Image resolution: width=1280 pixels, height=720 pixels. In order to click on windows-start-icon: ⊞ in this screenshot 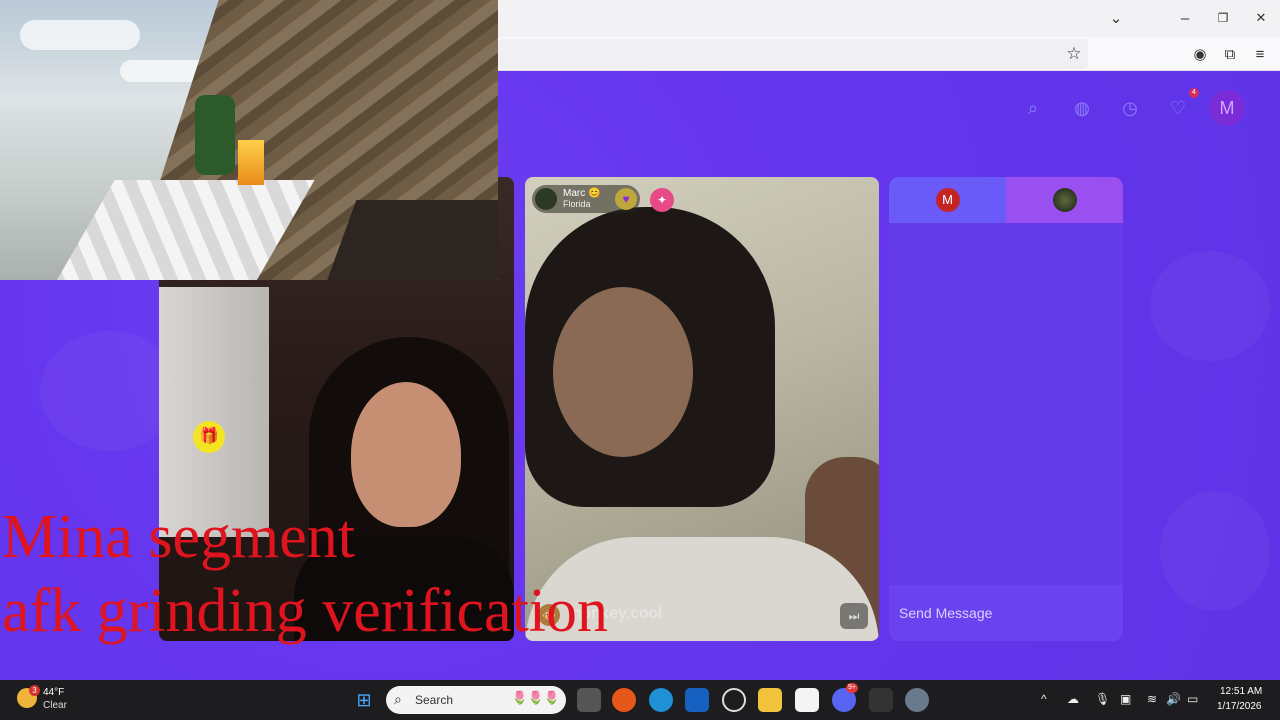, I will do `click(364, 700)`.